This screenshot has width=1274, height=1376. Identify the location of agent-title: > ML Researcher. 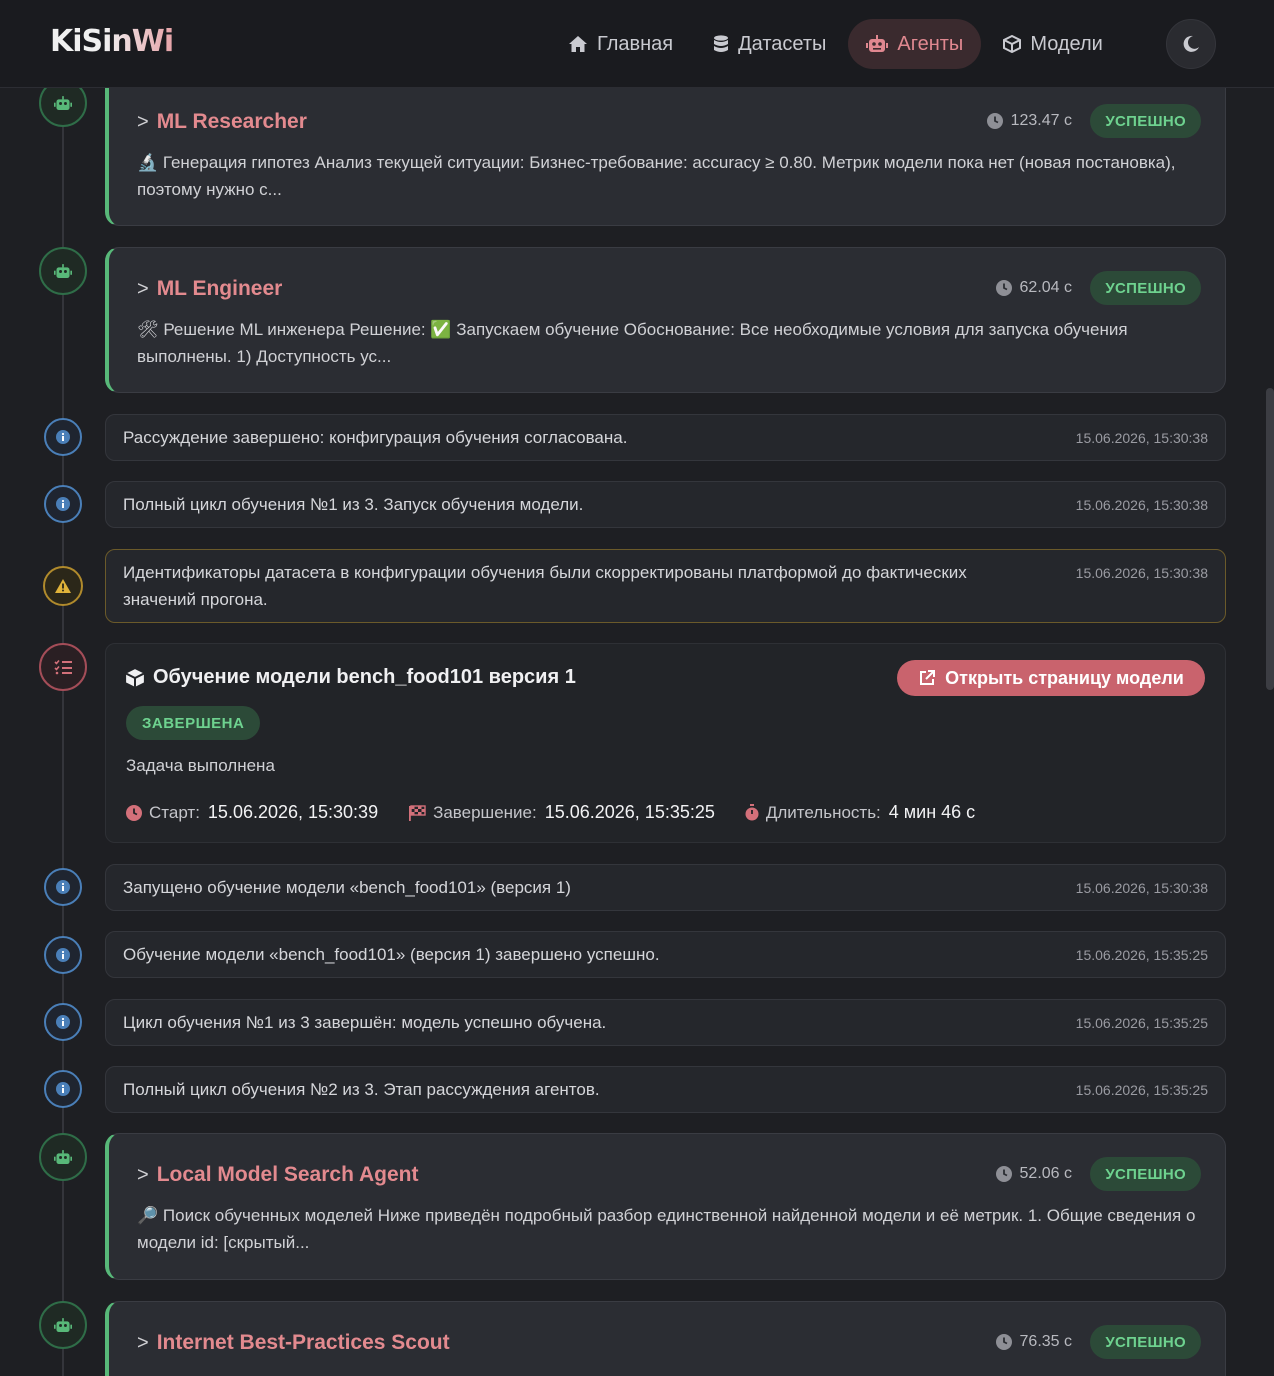
(222, 122).